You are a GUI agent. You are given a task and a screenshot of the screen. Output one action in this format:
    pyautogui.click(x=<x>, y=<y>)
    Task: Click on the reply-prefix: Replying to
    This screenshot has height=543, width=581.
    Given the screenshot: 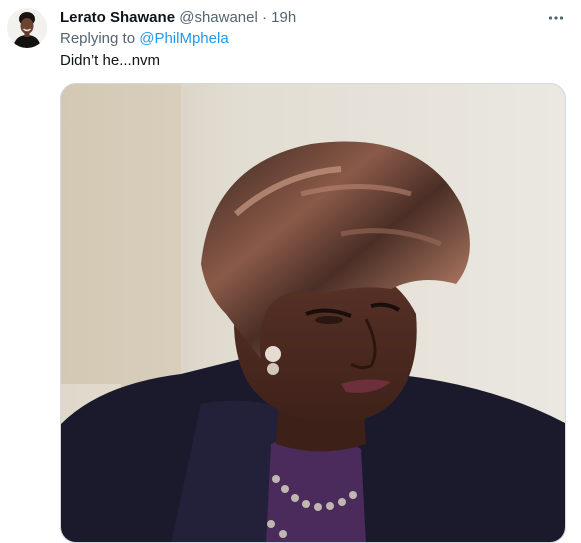 What is the action you would take?
    pyautogui.click(x=98, y=38)
    